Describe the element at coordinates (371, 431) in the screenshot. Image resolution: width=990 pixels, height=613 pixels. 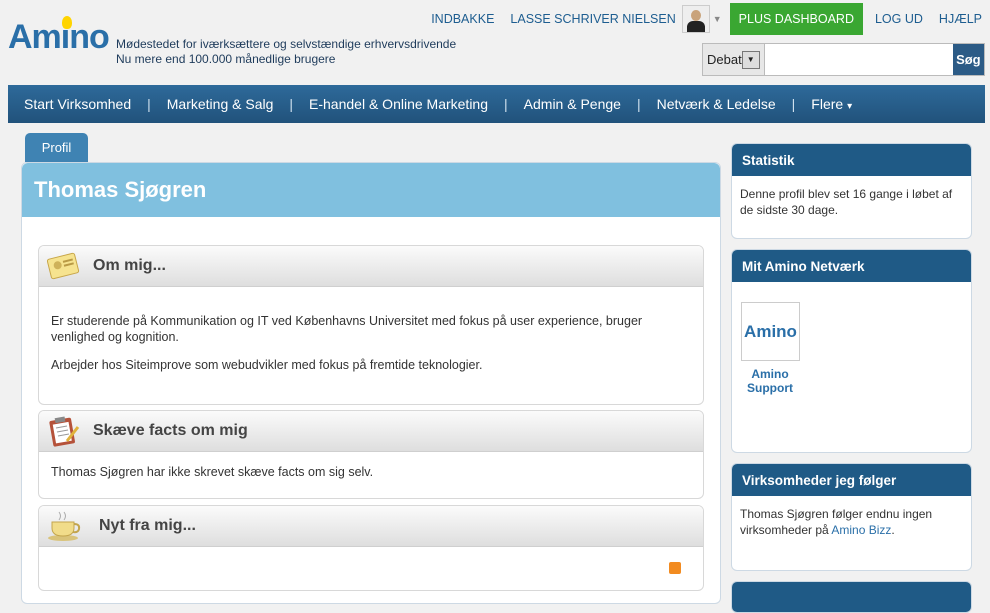
I see `facts-header: Skæve facts om mig` at that location.